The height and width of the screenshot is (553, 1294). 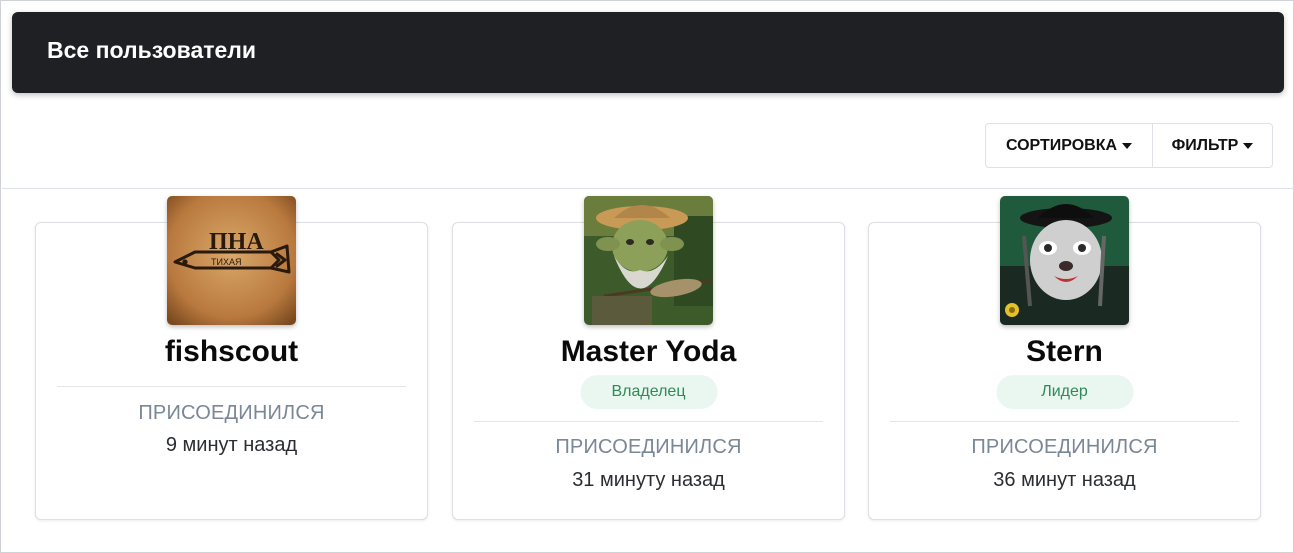 What do you see at coordinates (226, 262) in the screenshot?
I see `avatar-logo-subtext: ТИХАЯ` at bounding box center [226, 262].